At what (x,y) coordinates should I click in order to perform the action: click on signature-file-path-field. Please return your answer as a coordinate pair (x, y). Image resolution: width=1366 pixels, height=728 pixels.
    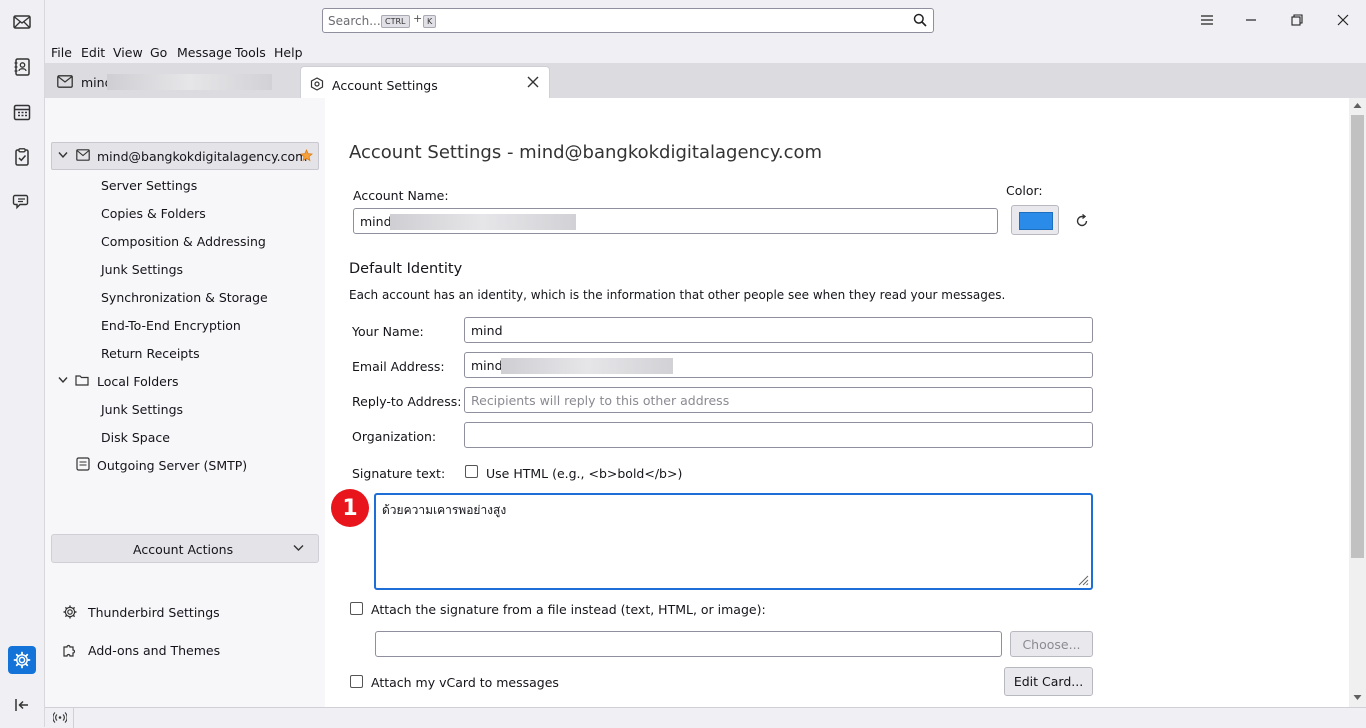
    Looking at the image, I should click on (688, 644).